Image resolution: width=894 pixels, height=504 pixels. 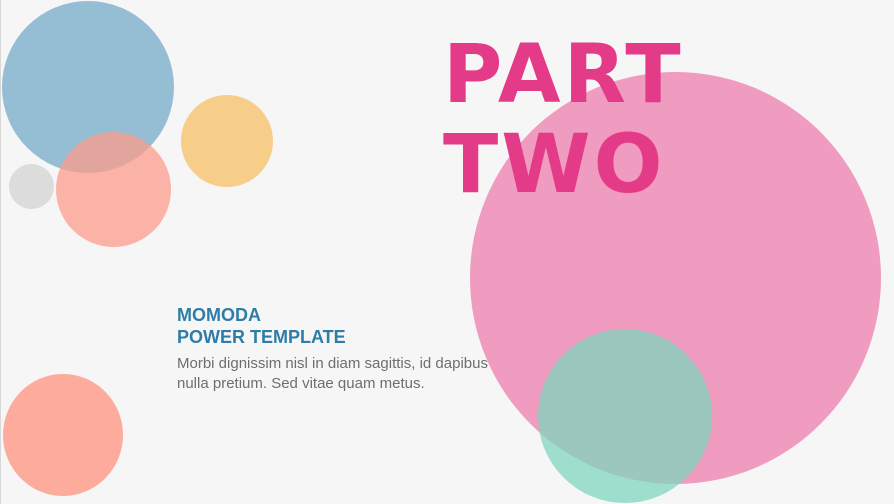 What do you see at coordinates (261, 326) in the screenshot?
I see `slide-title: MOMODA POWER TEMPLATE` at bounding box center [261, 326].